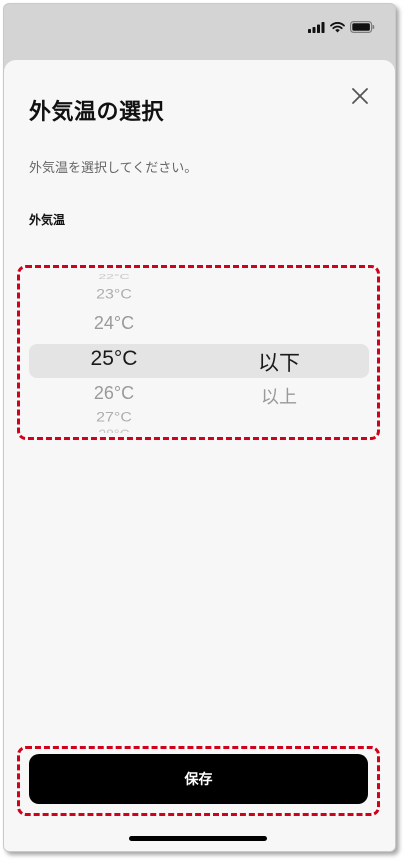 The height and width of the screenshot is (861, 407). What do you see at coordinates (114, 429) in the screenshot?
I see `picker-option-28: 28°C` at bounding box center [114, 429].